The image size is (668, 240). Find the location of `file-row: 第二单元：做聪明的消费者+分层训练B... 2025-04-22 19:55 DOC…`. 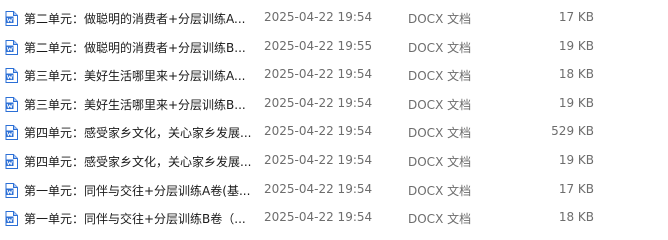

file-row: 第二单元：做聪明的消费者+分层训练B... 2025-04-22 19:55 DOC… is located at coordinates (334, 46).